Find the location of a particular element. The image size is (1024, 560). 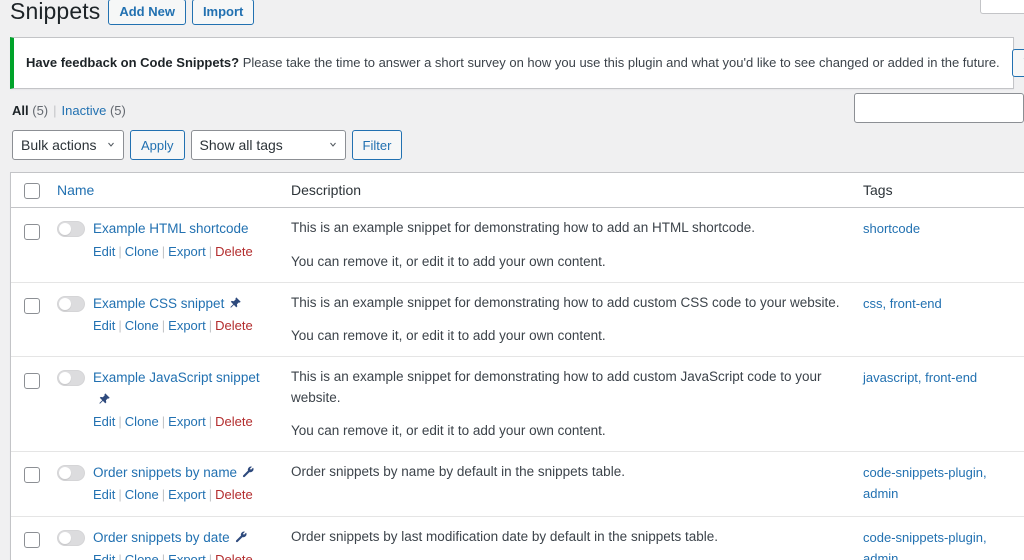

notice-actions: Take the survey now is located at coordinates (1017, 63).